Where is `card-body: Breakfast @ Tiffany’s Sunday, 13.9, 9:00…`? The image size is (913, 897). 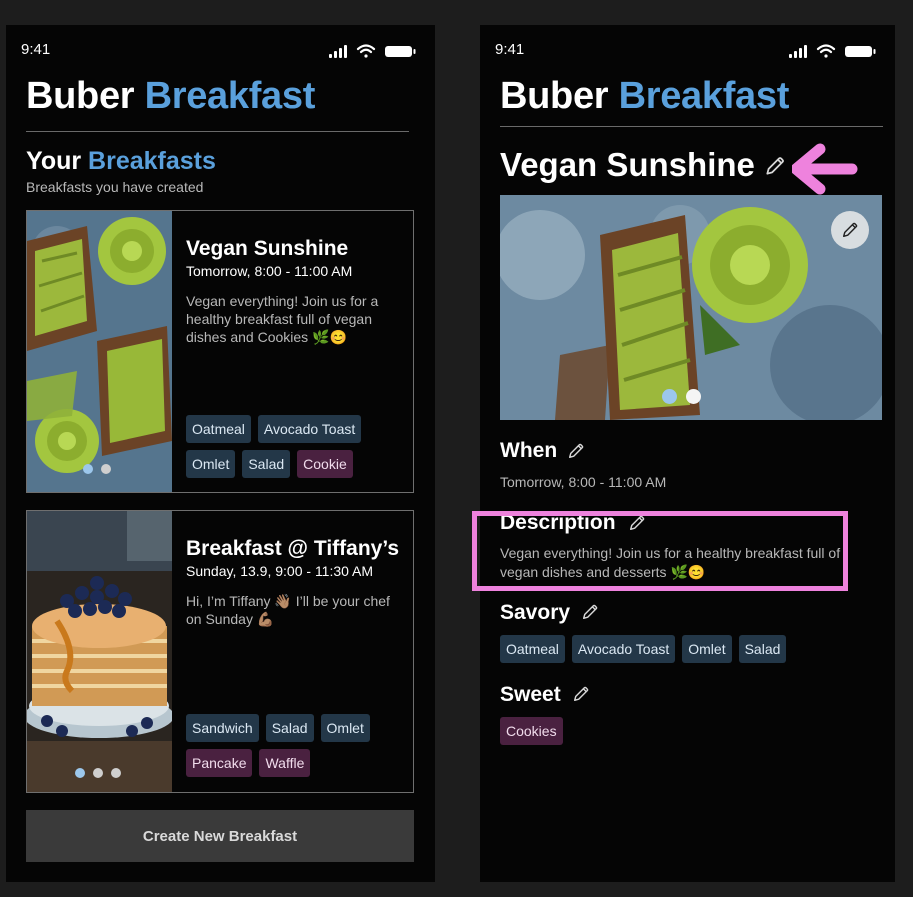 card-body: Breakfast @ Tiffany’s Sunday, 13.9, 9:00… is located at coordinates (295, 581).